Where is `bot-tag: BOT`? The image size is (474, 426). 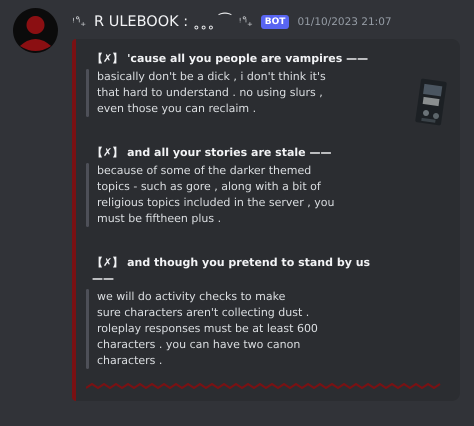
bot-tag: BOT is located at coordinates (275, 22).